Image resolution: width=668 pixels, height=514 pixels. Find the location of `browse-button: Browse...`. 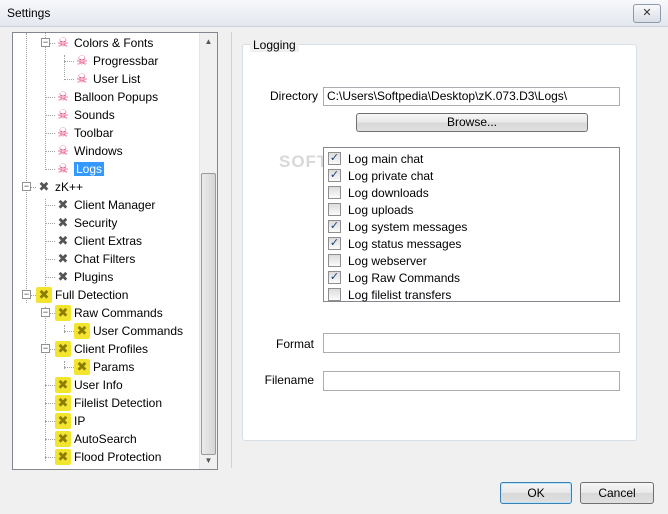

browse-button: Browse... is located at coordinates (472, 122).